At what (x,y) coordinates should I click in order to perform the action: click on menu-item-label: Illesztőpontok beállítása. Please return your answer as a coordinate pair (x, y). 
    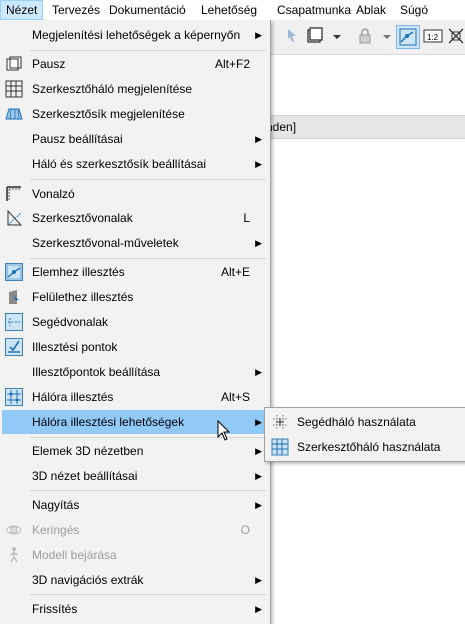
    Looking at the image, I should click on (96, 372).